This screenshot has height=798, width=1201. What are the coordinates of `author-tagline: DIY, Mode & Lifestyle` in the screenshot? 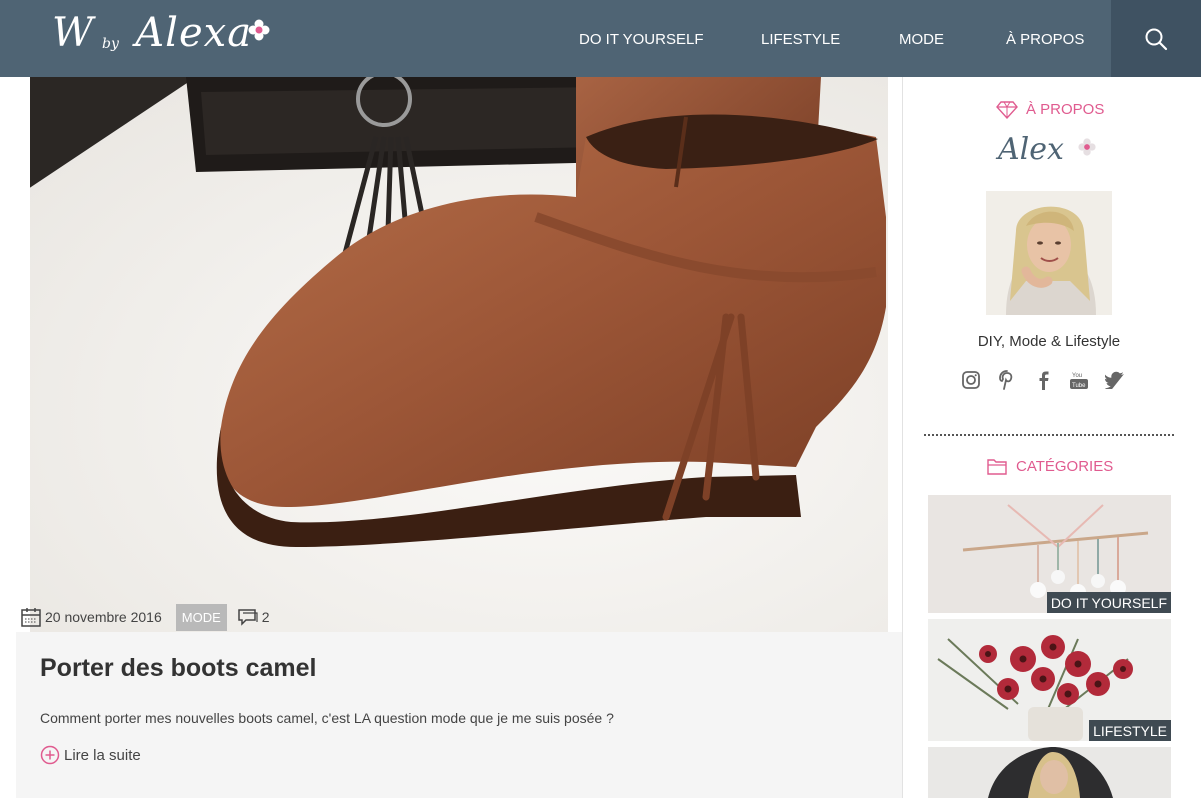 It's located at (1049, 341).